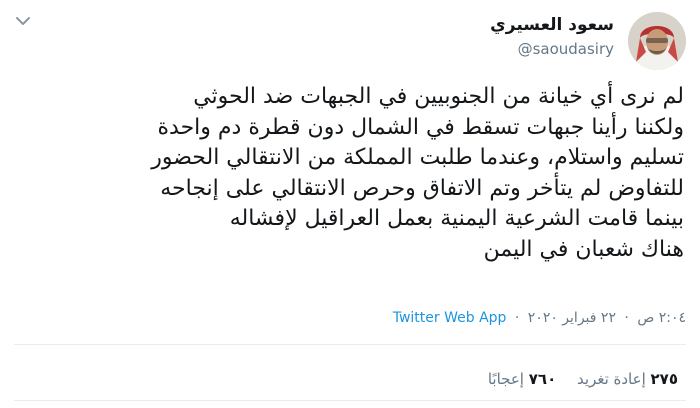 Image resolution: width=700 pixels, height=408 pixels. I want to click on likes-count: ٧٦٠, so click(542, 379).